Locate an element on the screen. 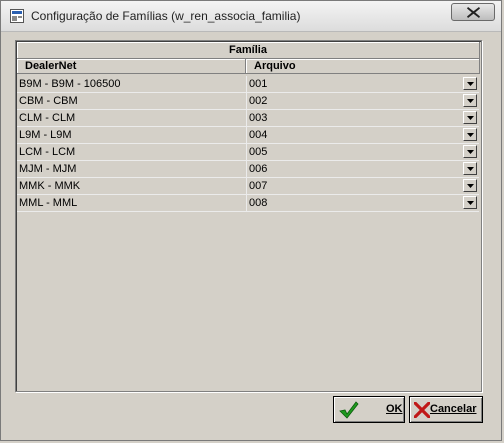 Image resolution: width=504 pixels, height=443 pixels. arquivo-dropdown: 001 is located at coordinates (362, 84).